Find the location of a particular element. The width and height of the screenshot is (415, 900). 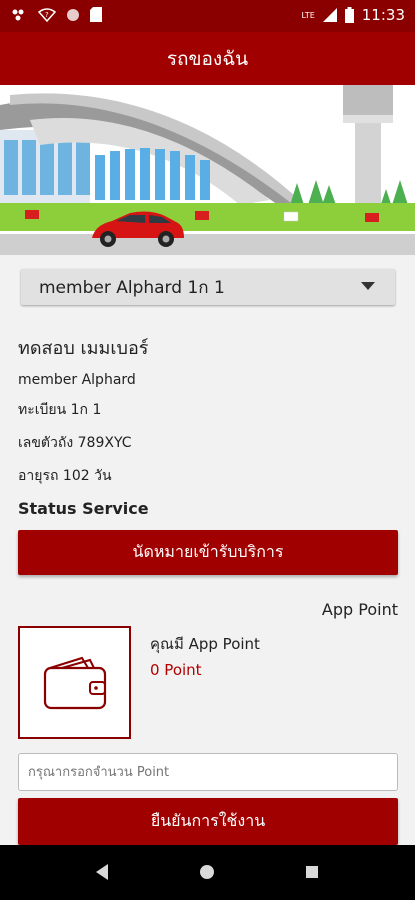

appointment-button: นัดหมายเข้ารับบริการ is located at coordinates (208, 552).